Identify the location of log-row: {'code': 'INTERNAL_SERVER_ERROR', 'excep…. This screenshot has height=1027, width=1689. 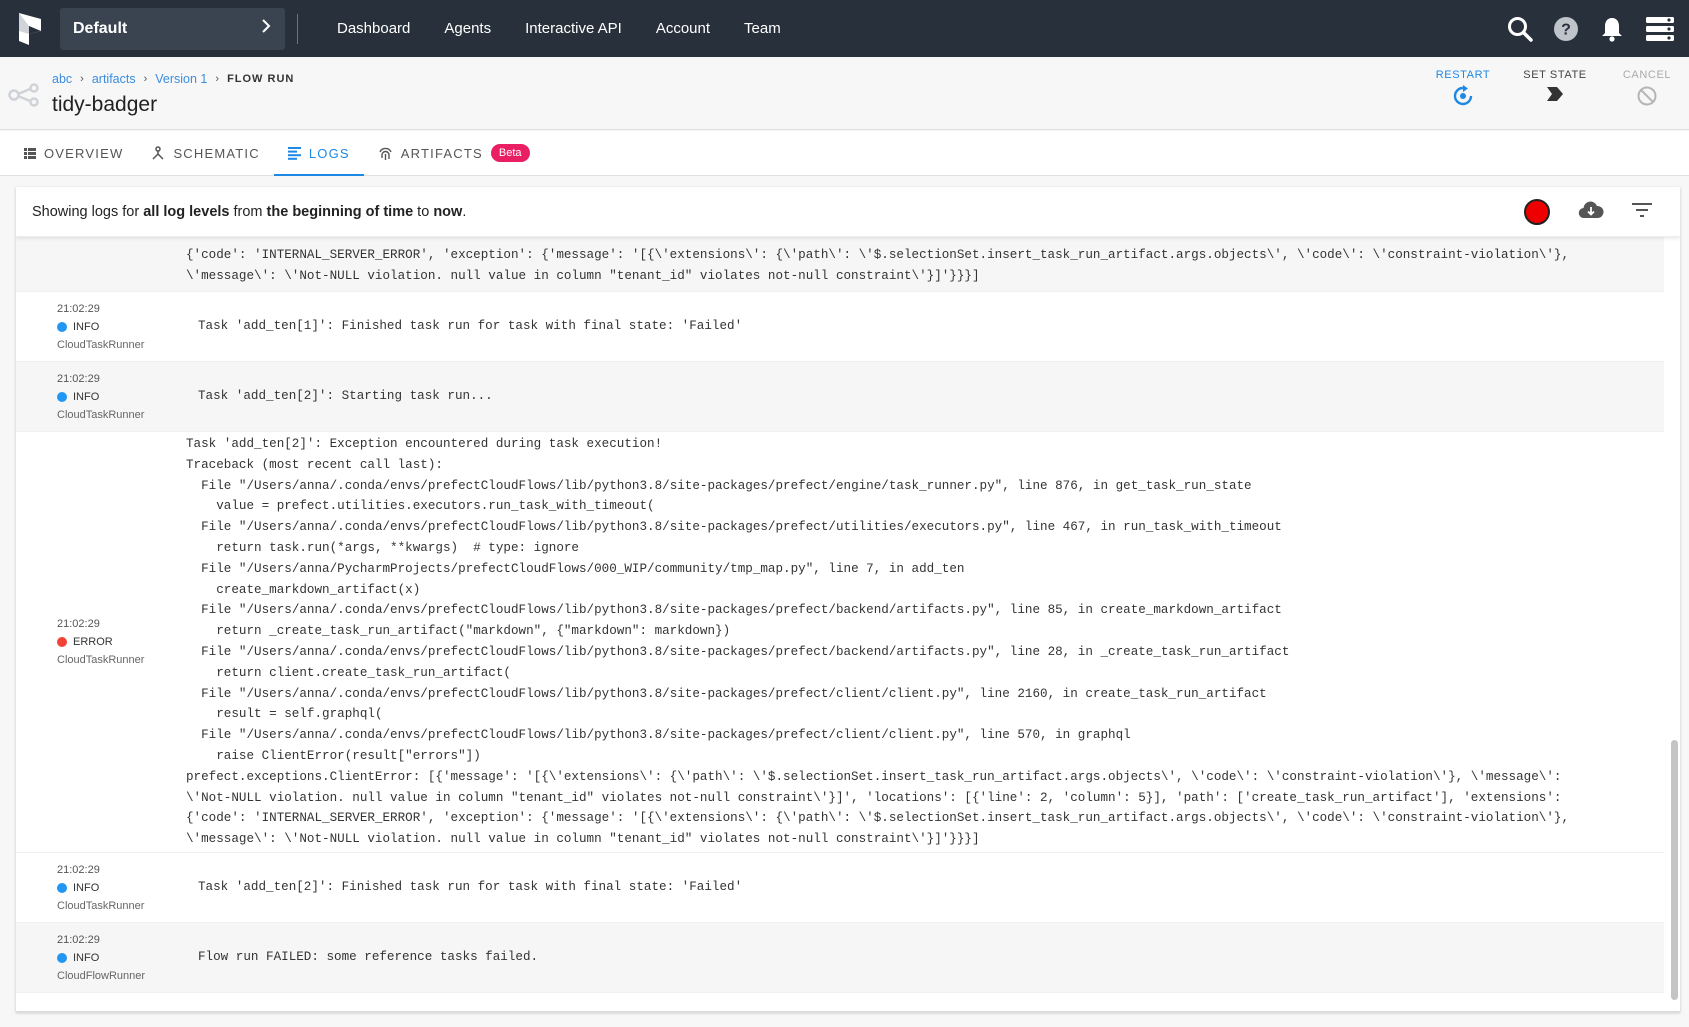
(840, 264).